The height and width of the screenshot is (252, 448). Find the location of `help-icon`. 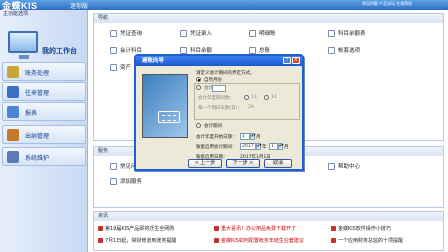

help-icon is located at coordinates (331, 166).